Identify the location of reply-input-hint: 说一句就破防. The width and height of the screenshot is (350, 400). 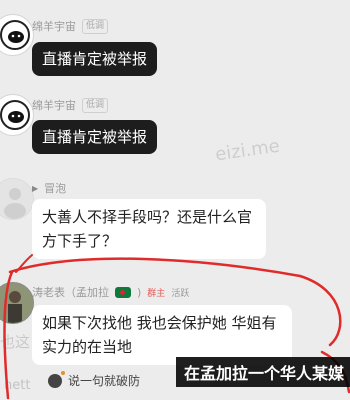
(94, 379).